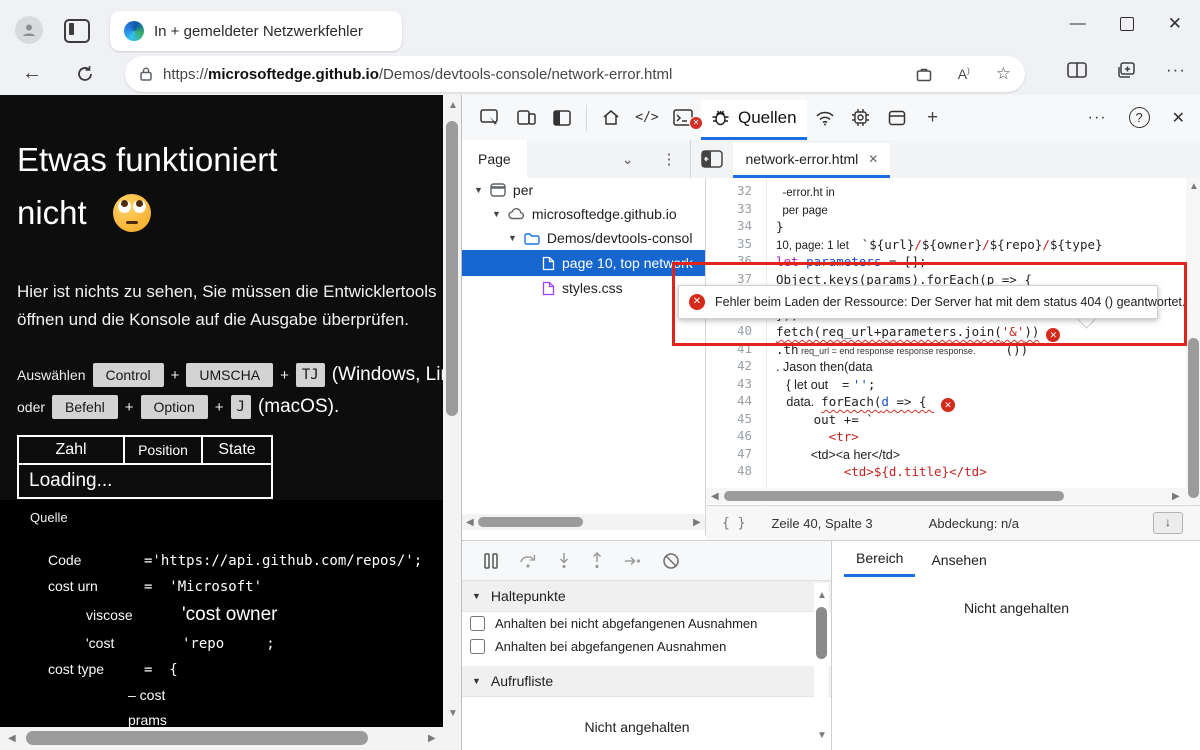 This screenshot has width=1200, height=750. I want to click on line-number: 36, so click(736, 262).